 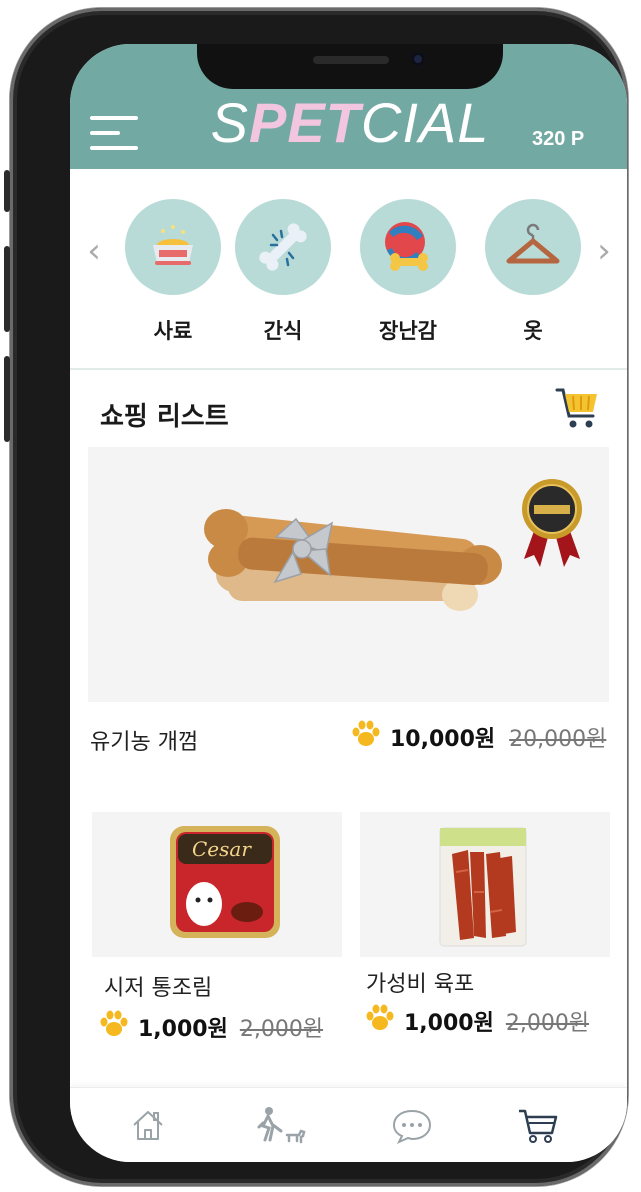 I want to click on product-price-cesar: 1,000원 2,000원, so click(x=210, y=1027).